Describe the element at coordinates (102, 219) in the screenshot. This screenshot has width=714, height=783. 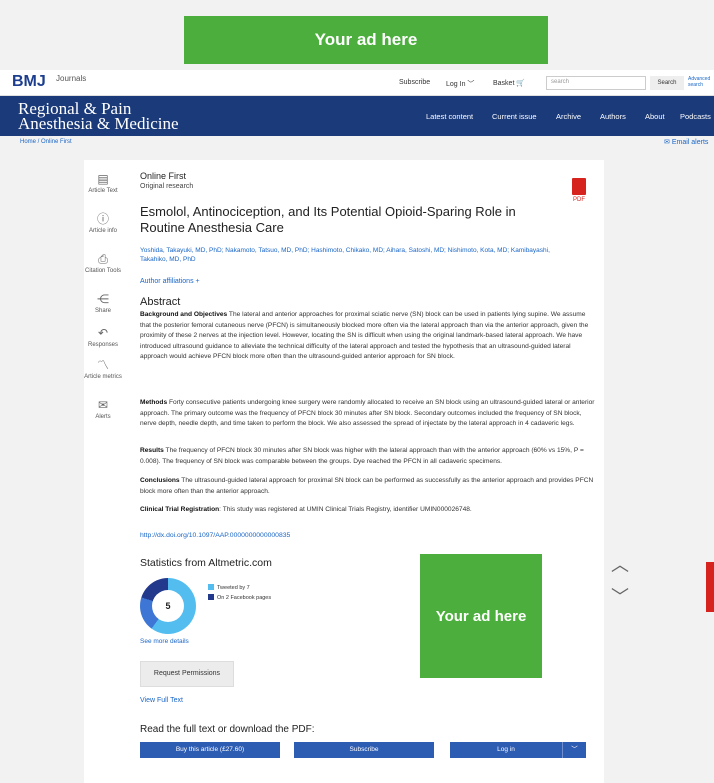
I see `info-icon: ⓘ` at that location.